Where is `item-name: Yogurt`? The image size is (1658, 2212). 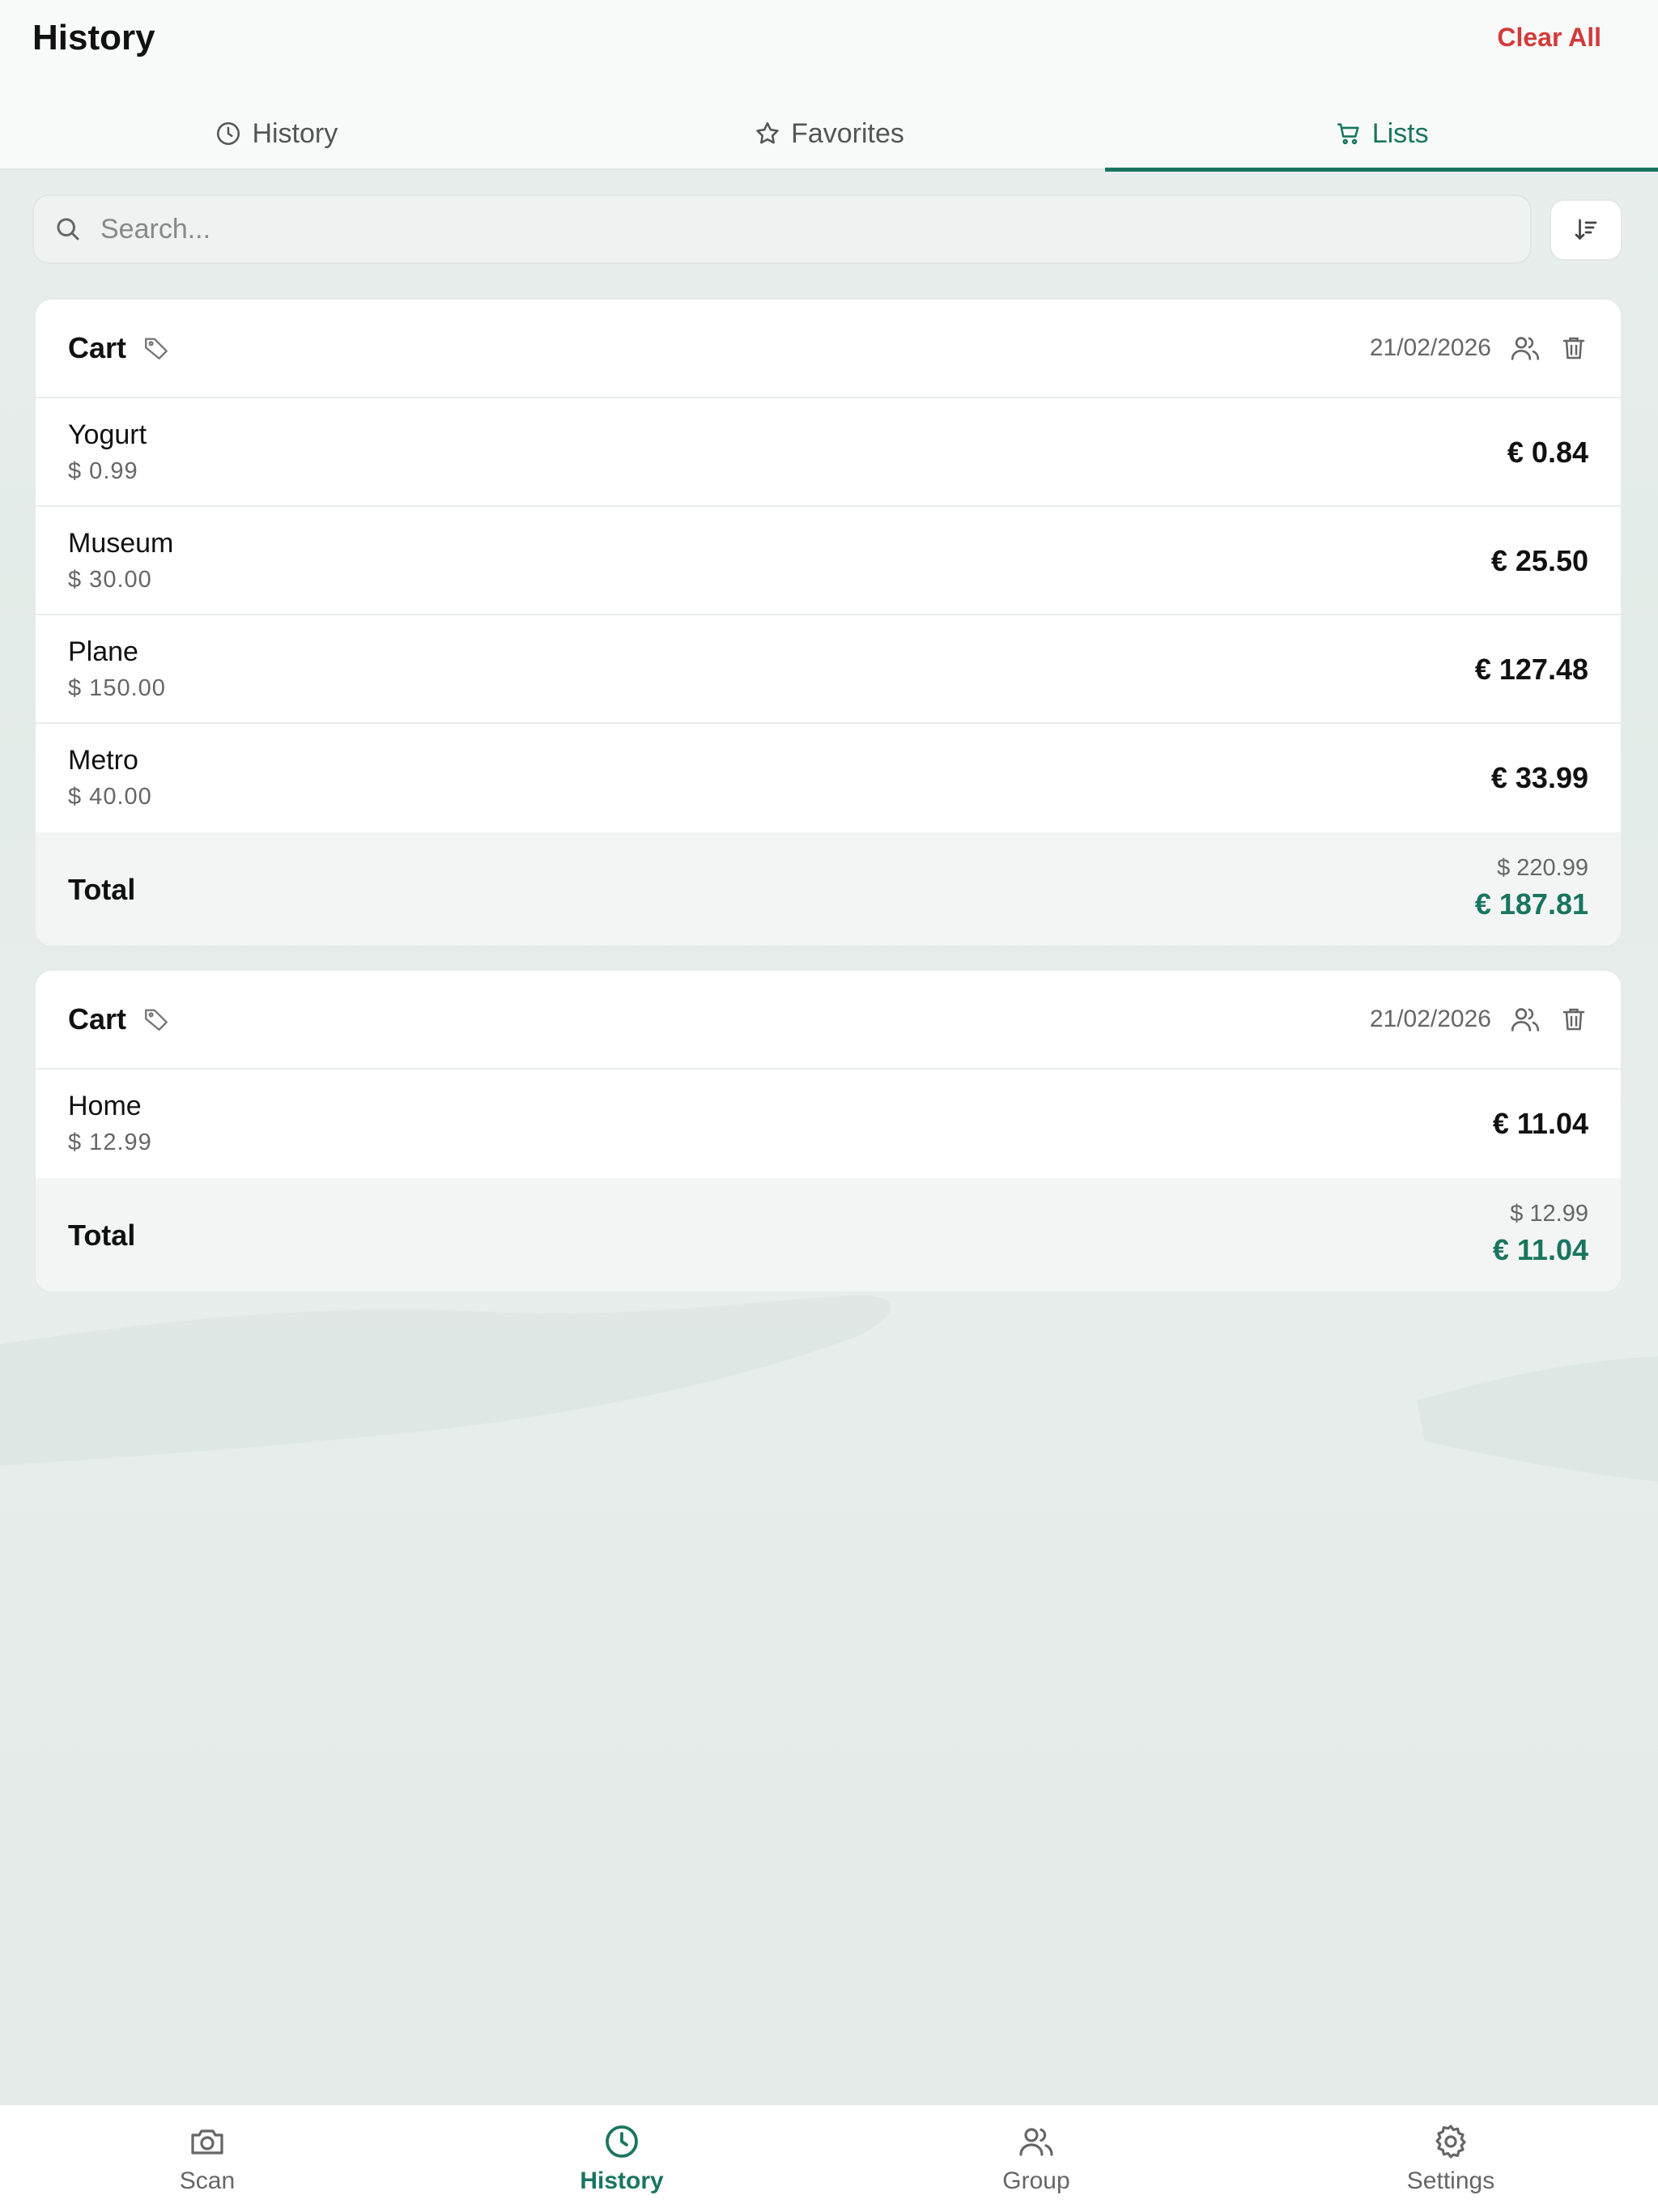 item-name: Yogurt is located at coordinates (107, 434).